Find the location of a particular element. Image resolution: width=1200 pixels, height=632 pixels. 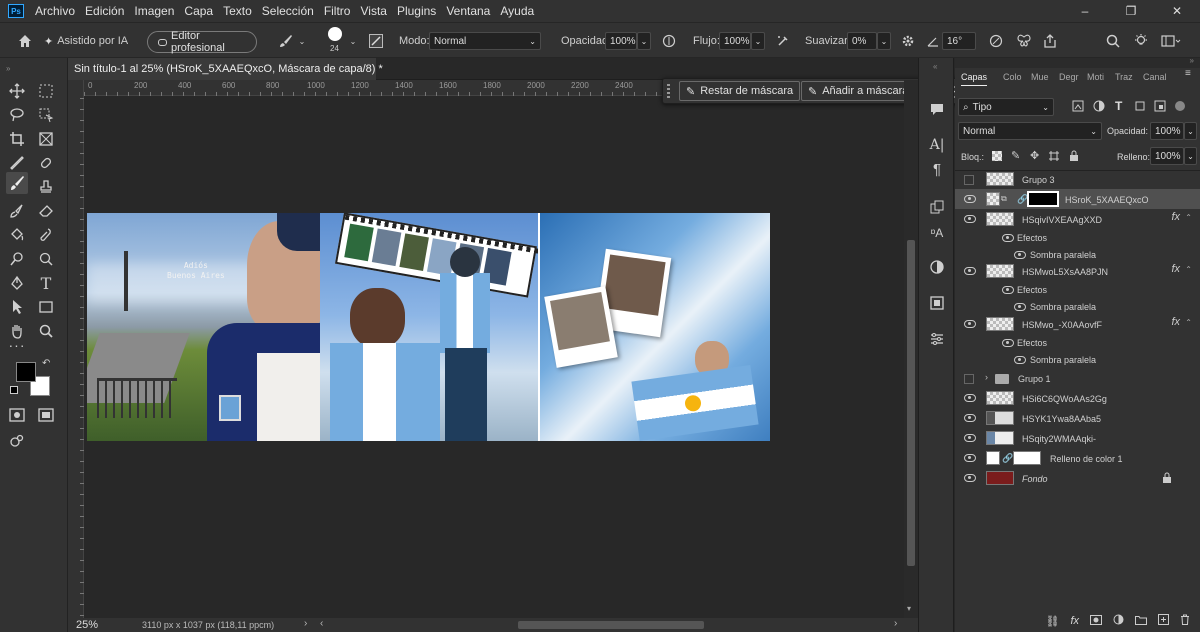

eraser-tool-icon is located at coordinates (46, 211).